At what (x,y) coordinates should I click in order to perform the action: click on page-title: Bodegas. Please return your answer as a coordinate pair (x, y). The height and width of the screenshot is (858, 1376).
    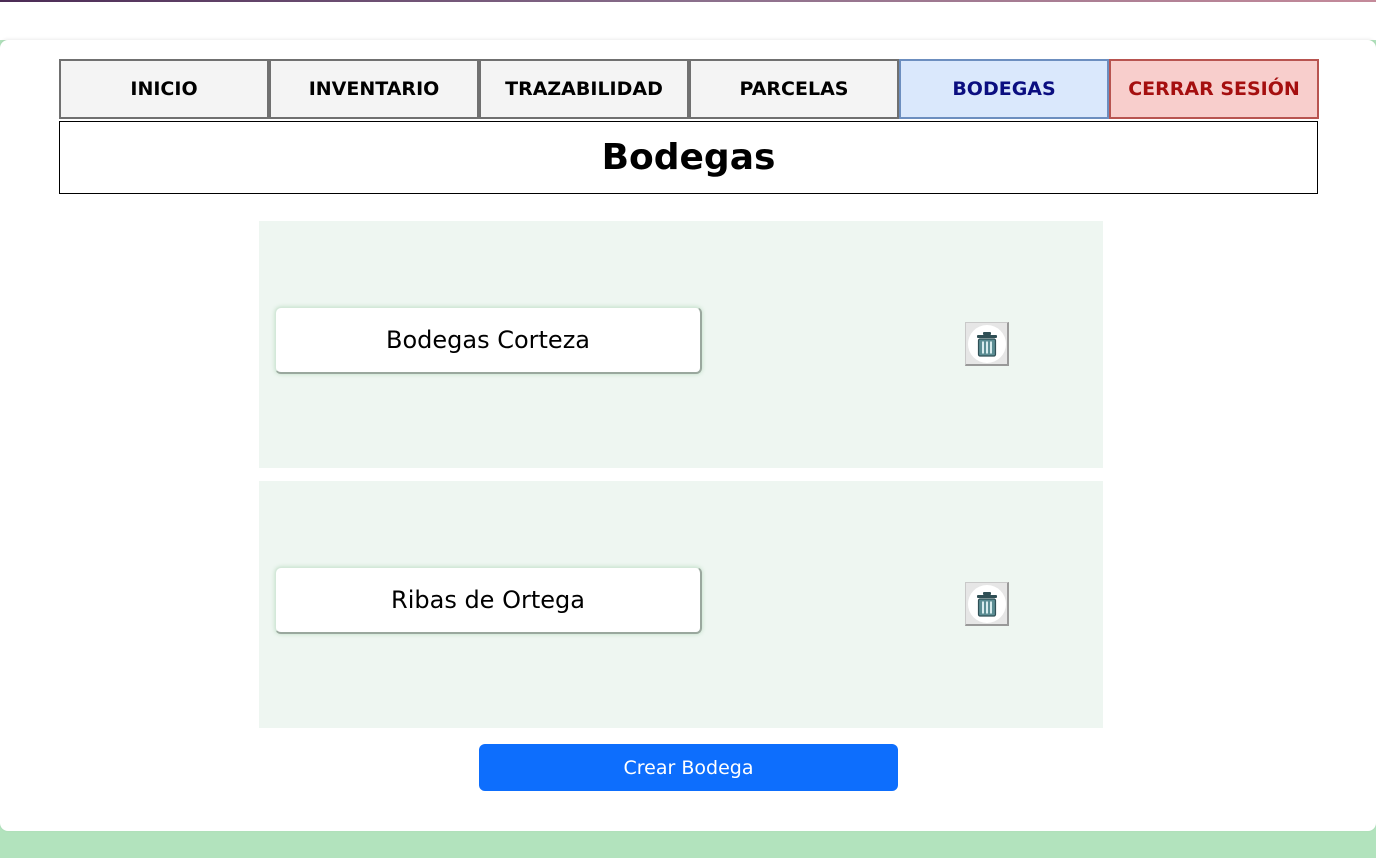
    Looking at the image, I should click on (688, 157).